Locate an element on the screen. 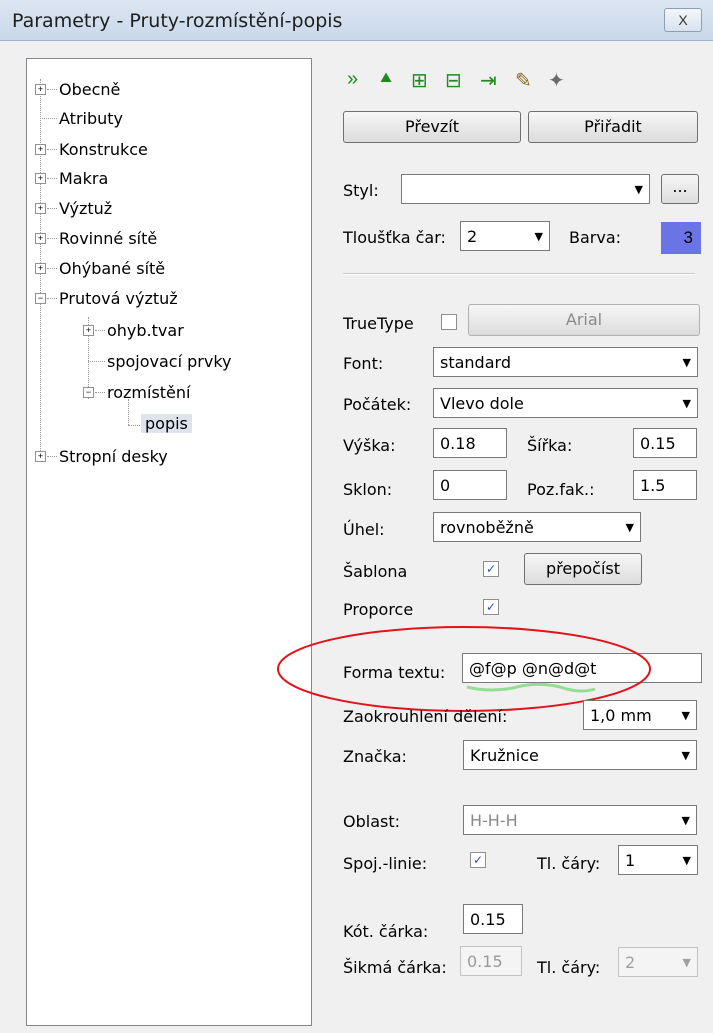 The height and width of the screenshot is (1033, 713). color-label: Barva: is located at coordinates (595, 237).